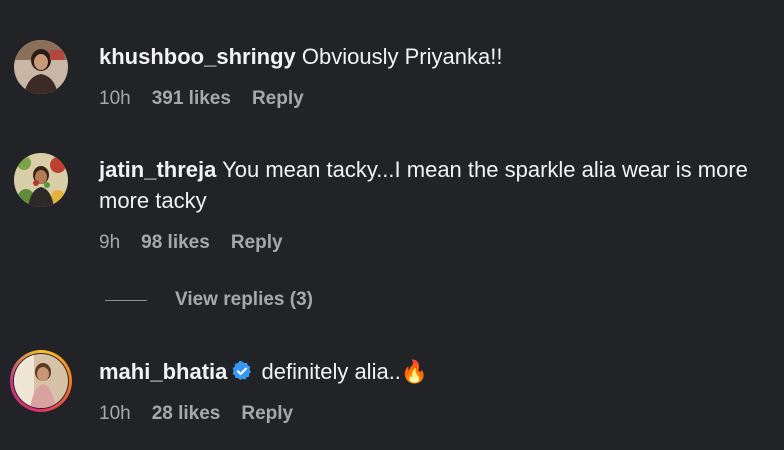 The width and height of the screenshot is (784, 450). I want to click on comment-likes: 391 likes, so click(191, 99).